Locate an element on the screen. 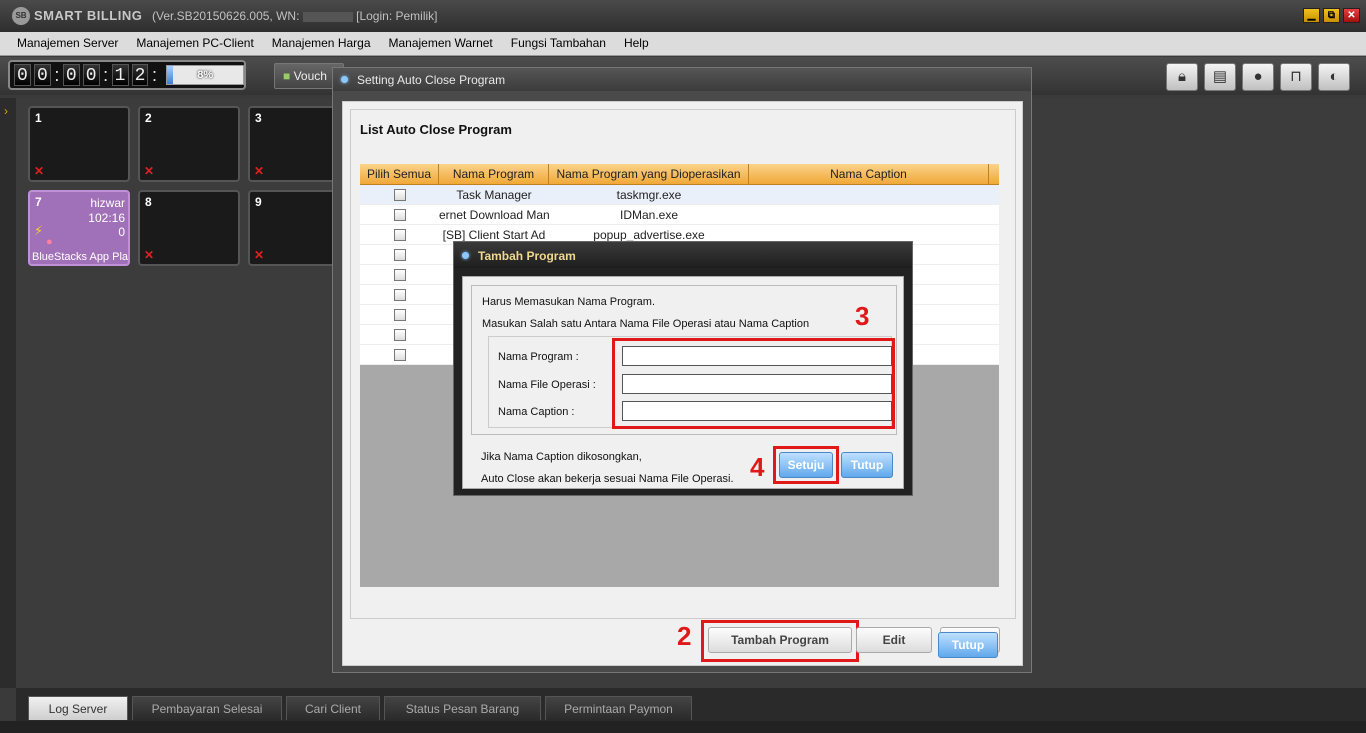  tab-permintaan-paymon: Permintaan Paymon is located at coordinates (618, 708).